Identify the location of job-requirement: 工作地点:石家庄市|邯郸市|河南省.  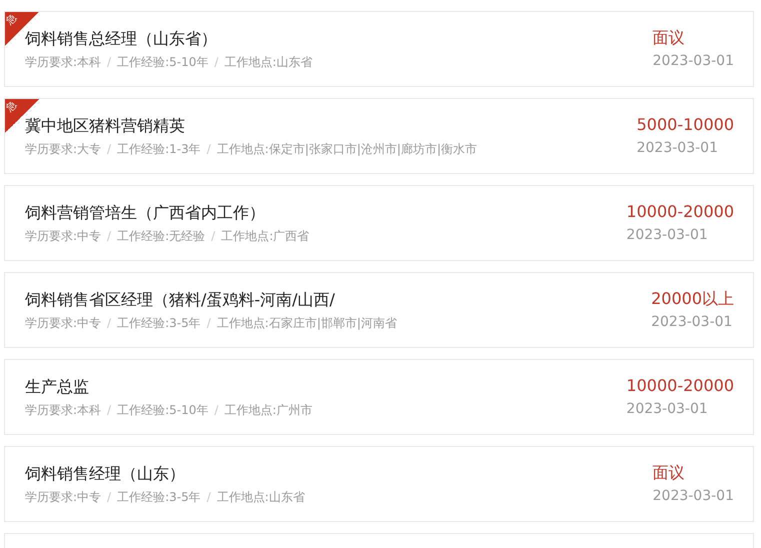
(306, 322).